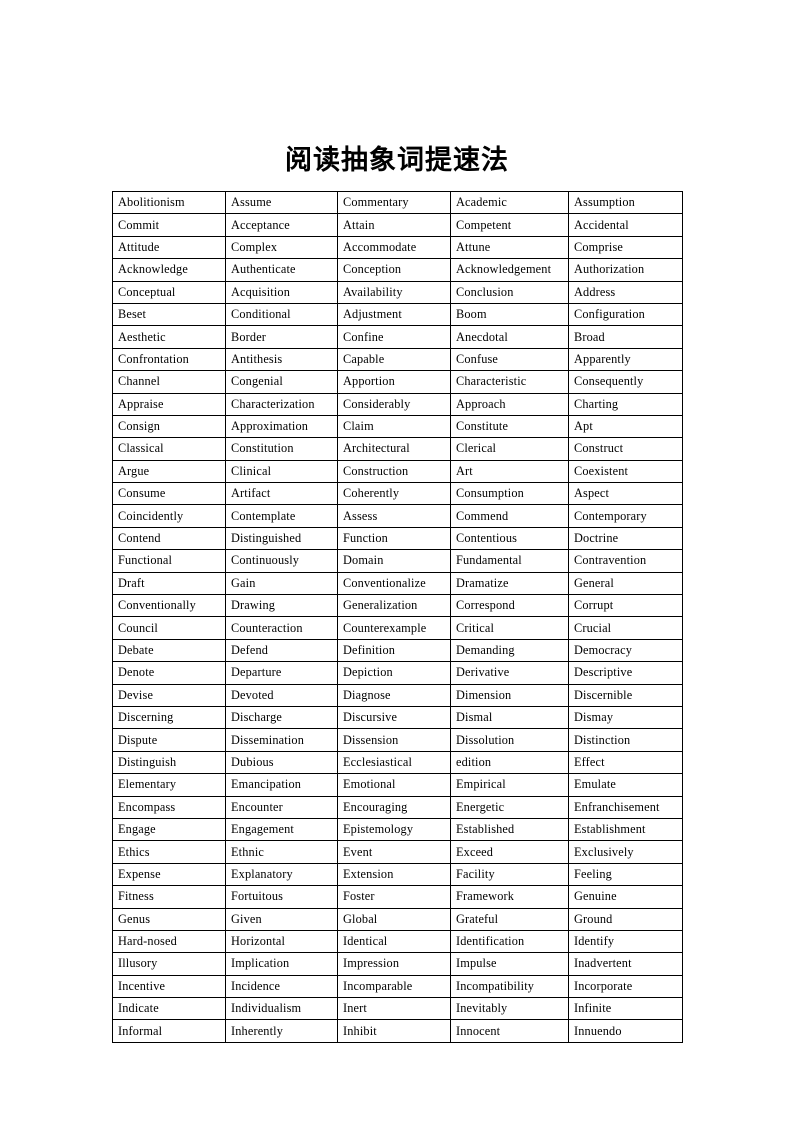  I want to click on vocabulary-cell: Commend, so click(509, 516).